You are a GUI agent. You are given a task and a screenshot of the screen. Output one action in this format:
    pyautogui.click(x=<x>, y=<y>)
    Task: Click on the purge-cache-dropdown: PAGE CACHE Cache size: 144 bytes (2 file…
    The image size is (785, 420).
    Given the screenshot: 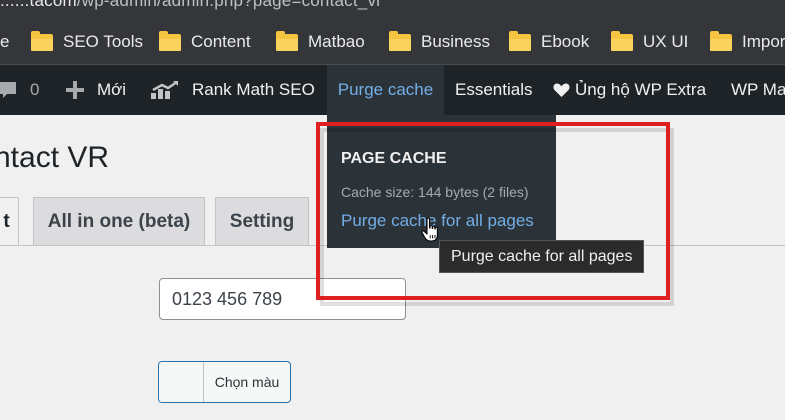 What is the action you would take?
    pyautogui.click(x=441, y=181)
    